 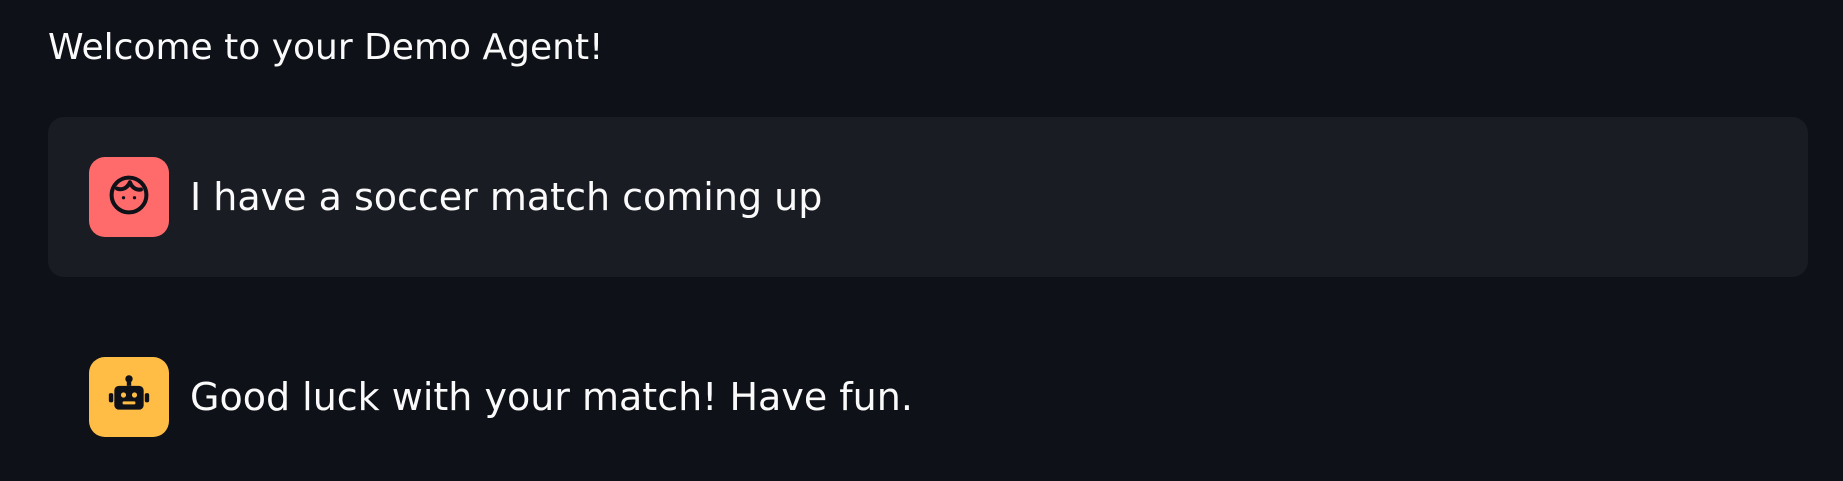 I want to click on face-icon, so click(x=129, y=197).